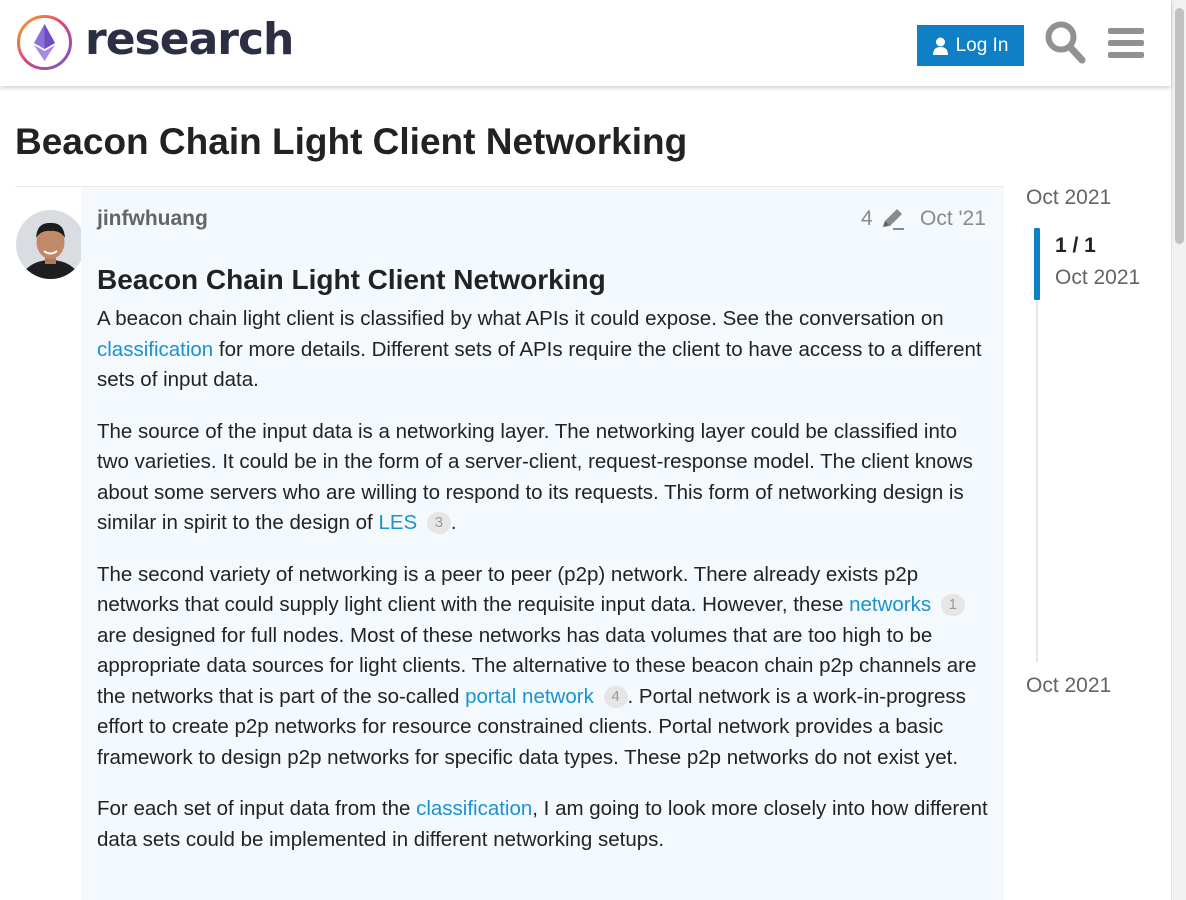 Image resolution: width=1186 pixels, height=900 pixels. I want to click on link-click-count-badge: 1, so click(952, 605).